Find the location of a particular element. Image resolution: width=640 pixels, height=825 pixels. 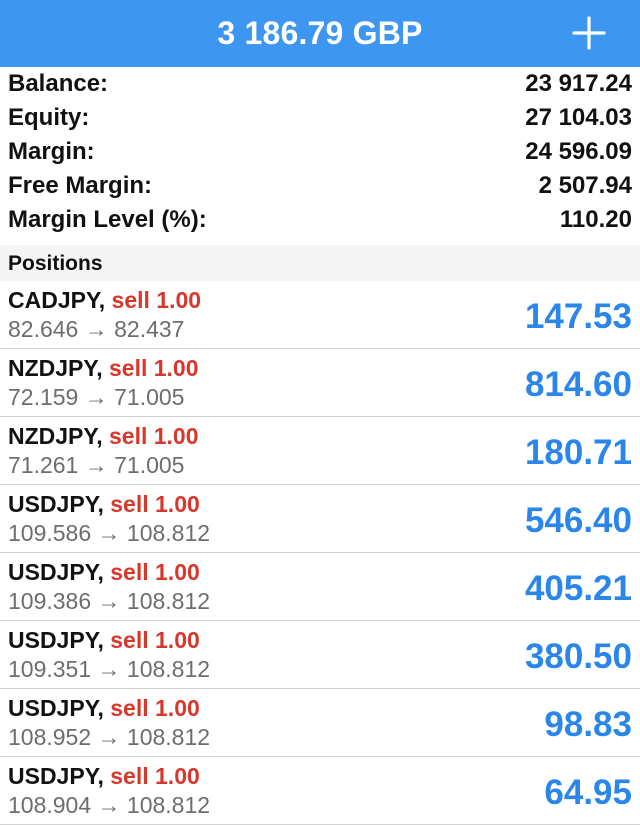

free-margin-value: 2 507.94 is located at coordinates (585, 185).